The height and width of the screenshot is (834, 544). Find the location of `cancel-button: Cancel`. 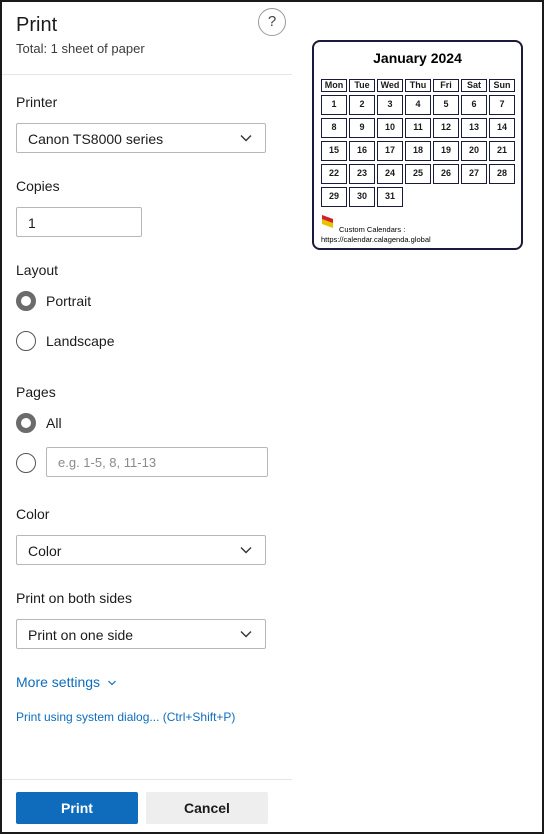

cancel-button: Cancel is located at coordinates (207, 808).